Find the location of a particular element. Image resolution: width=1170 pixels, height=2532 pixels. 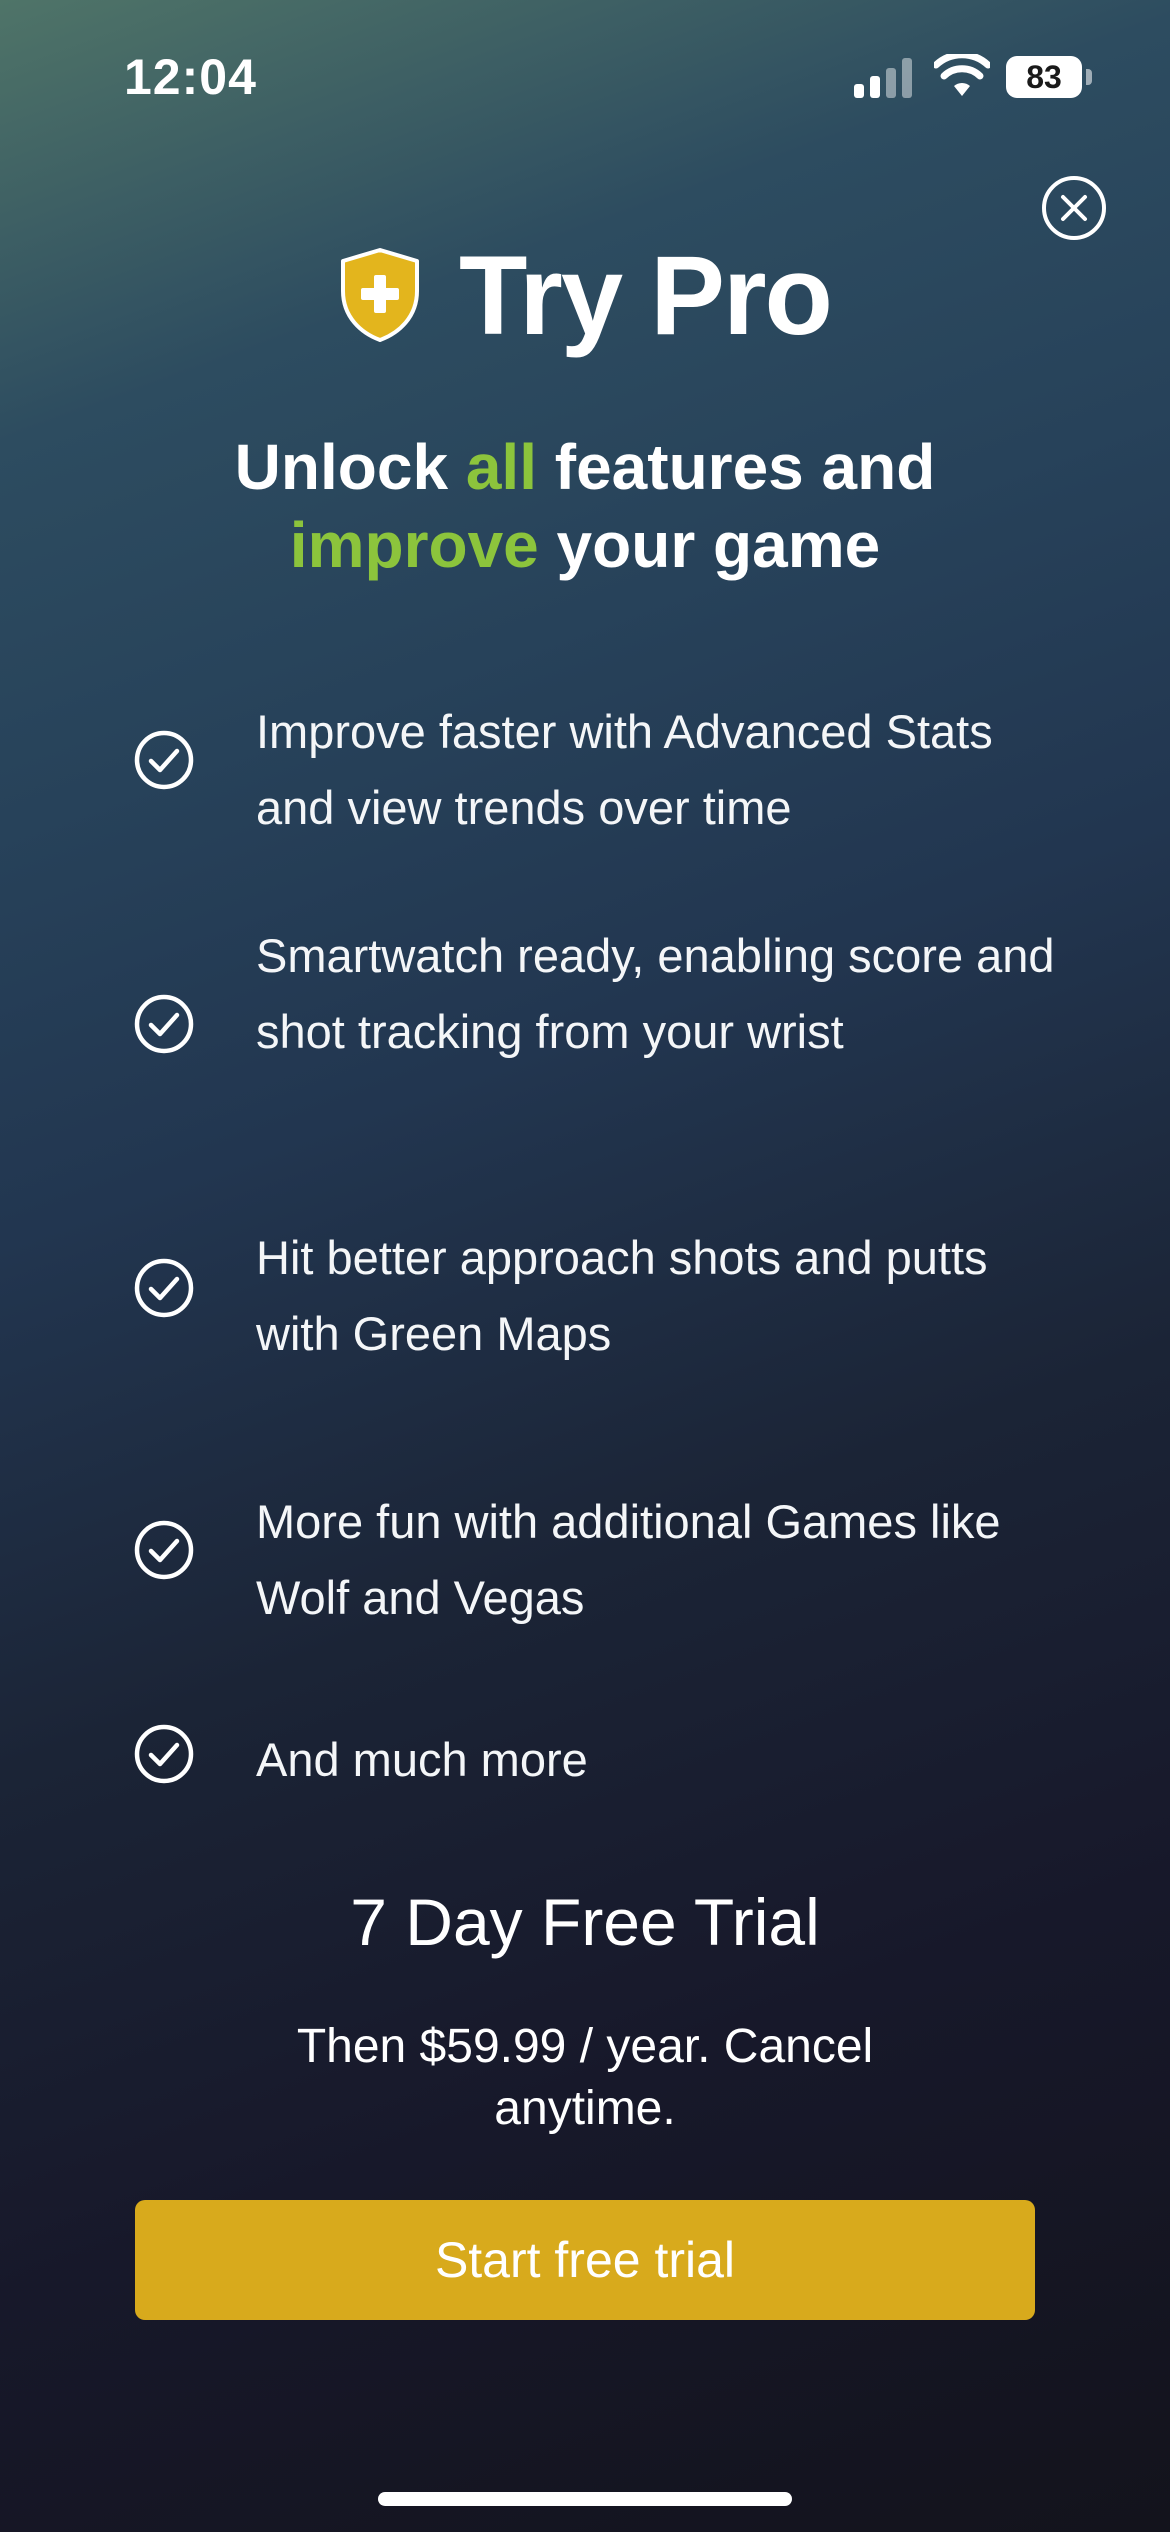

feature-text: And much more is located at coordinates (422, 1759).